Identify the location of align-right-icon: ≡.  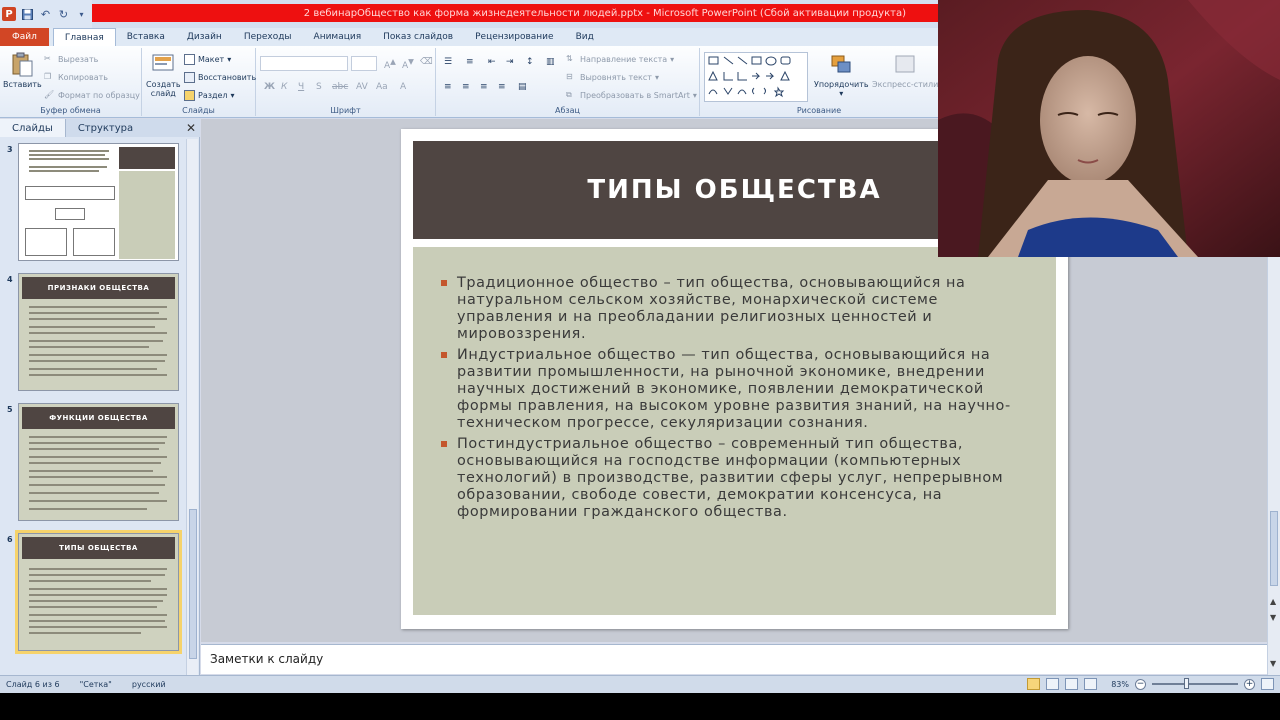
(484, 87).